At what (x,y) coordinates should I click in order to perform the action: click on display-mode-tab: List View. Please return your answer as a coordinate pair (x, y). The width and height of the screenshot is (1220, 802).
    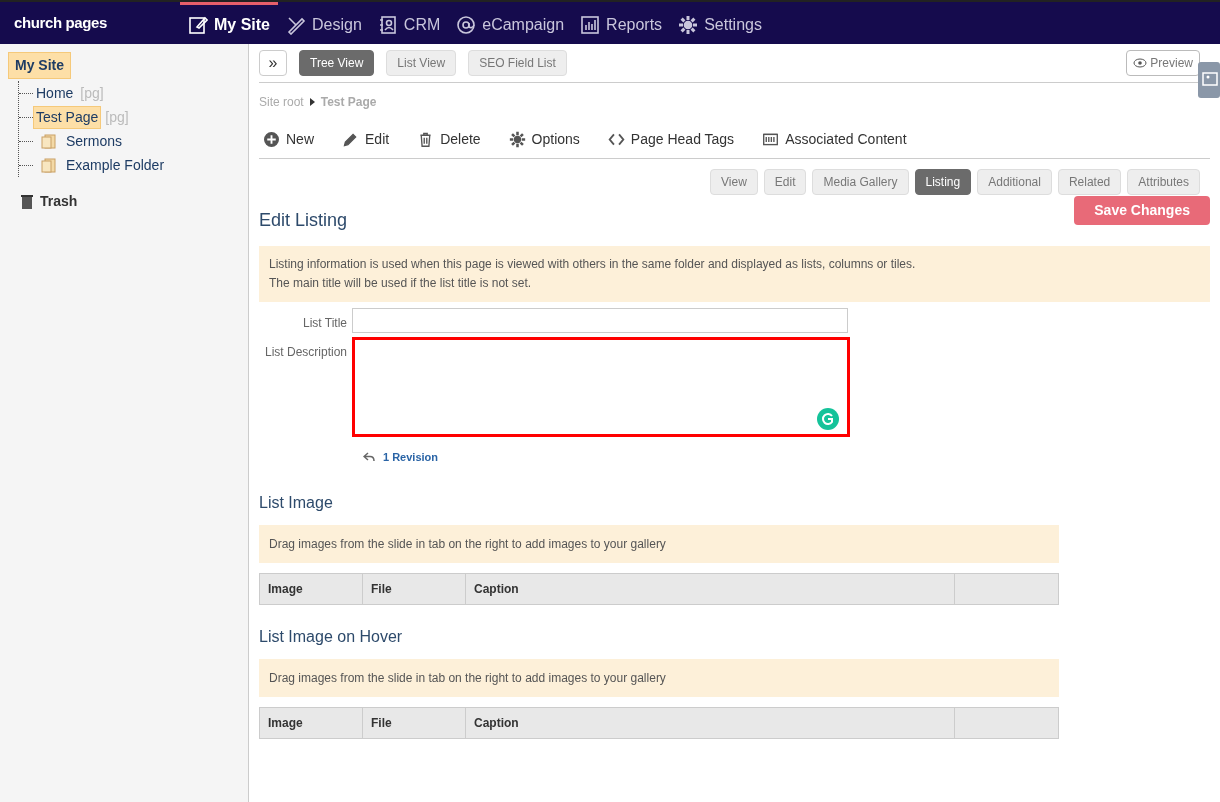
    Looking at the image, I should click on (421, 63).